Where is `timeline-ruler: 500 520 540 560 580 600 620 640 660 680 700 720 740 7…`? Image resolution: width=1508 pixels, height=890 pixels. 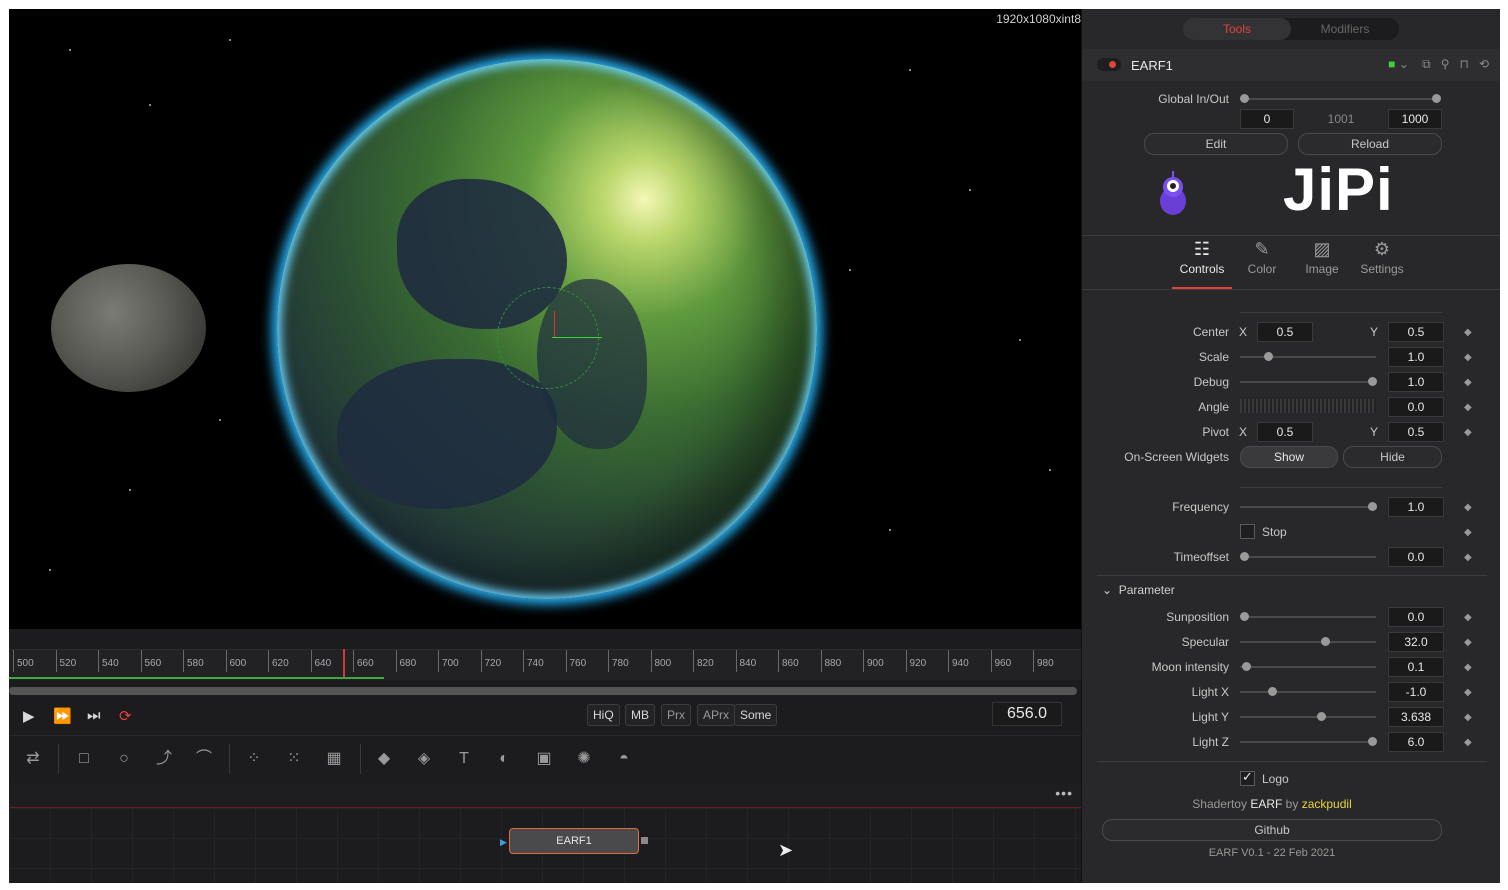 timeline-ruler: 500 520 540 560 580 600 620 640 660 680 700 720 740 7… is located at coordinates (545, 664).